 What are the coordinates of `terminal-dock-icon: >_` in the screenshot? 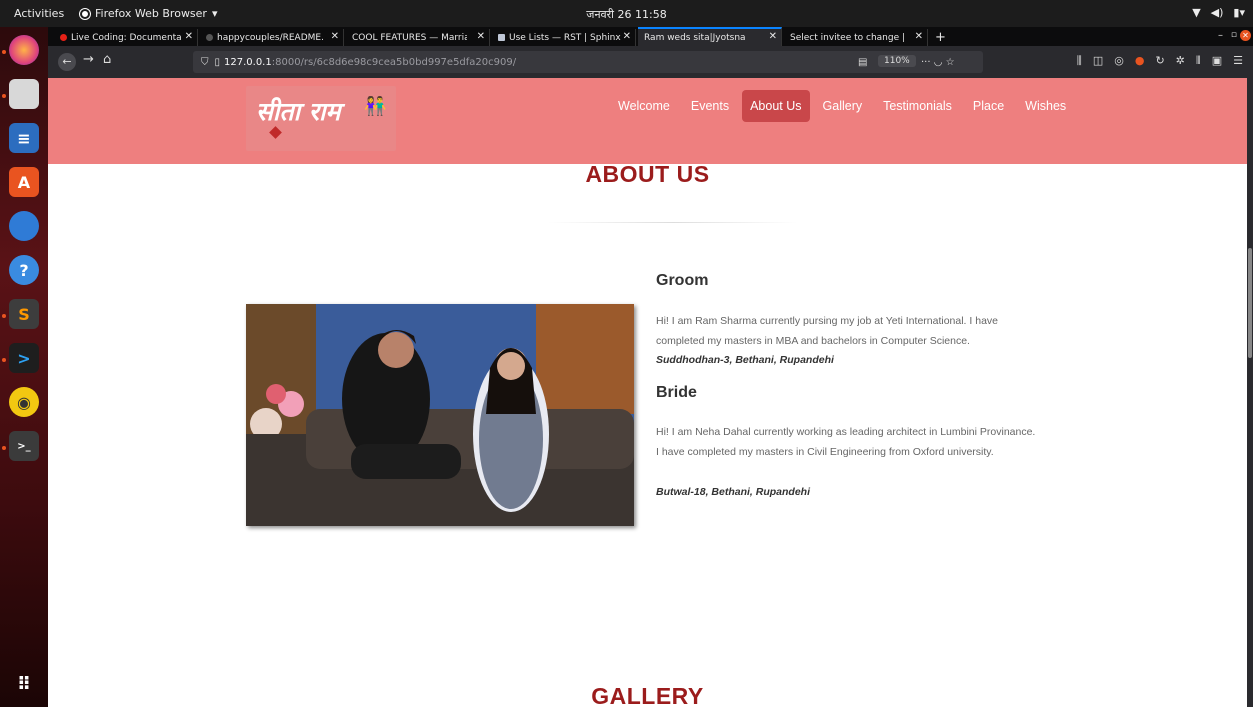 It's located at (24, 446).